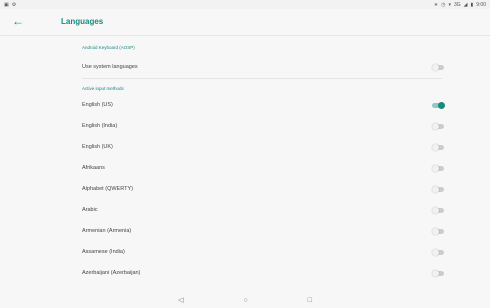 This screenshot has height=308, width=490. What do you see at coordinates (443, 4) in the screenshot?
I see `alarm-icon: ◷` at bounding box center [443, 4].